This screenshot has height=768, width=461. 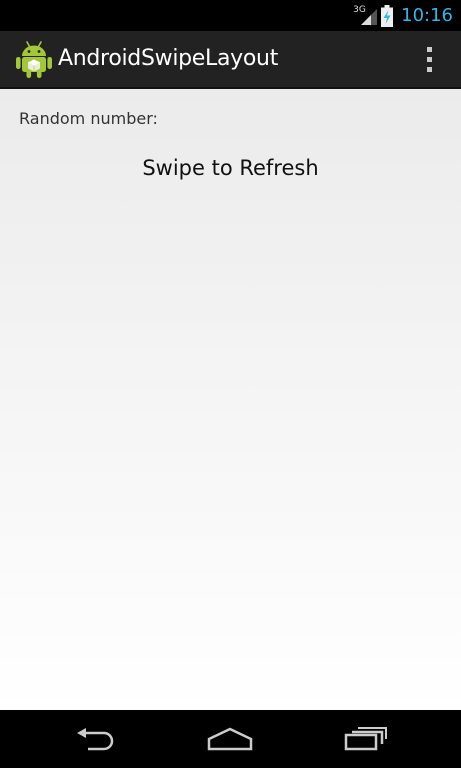 I want to click on navigation-bar, so click(x=230, y=739).